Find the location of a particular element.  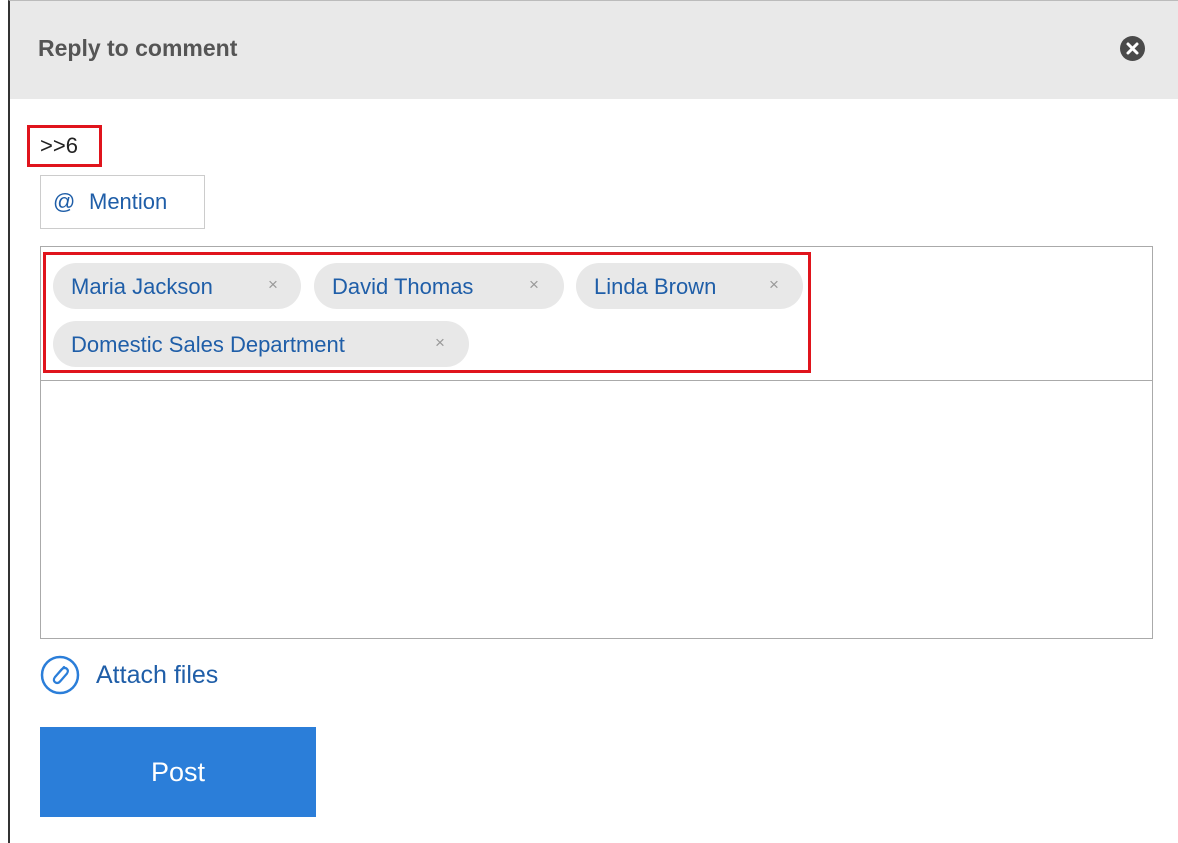

attach-files-link: Attach files is located at coordinates (160, 675).